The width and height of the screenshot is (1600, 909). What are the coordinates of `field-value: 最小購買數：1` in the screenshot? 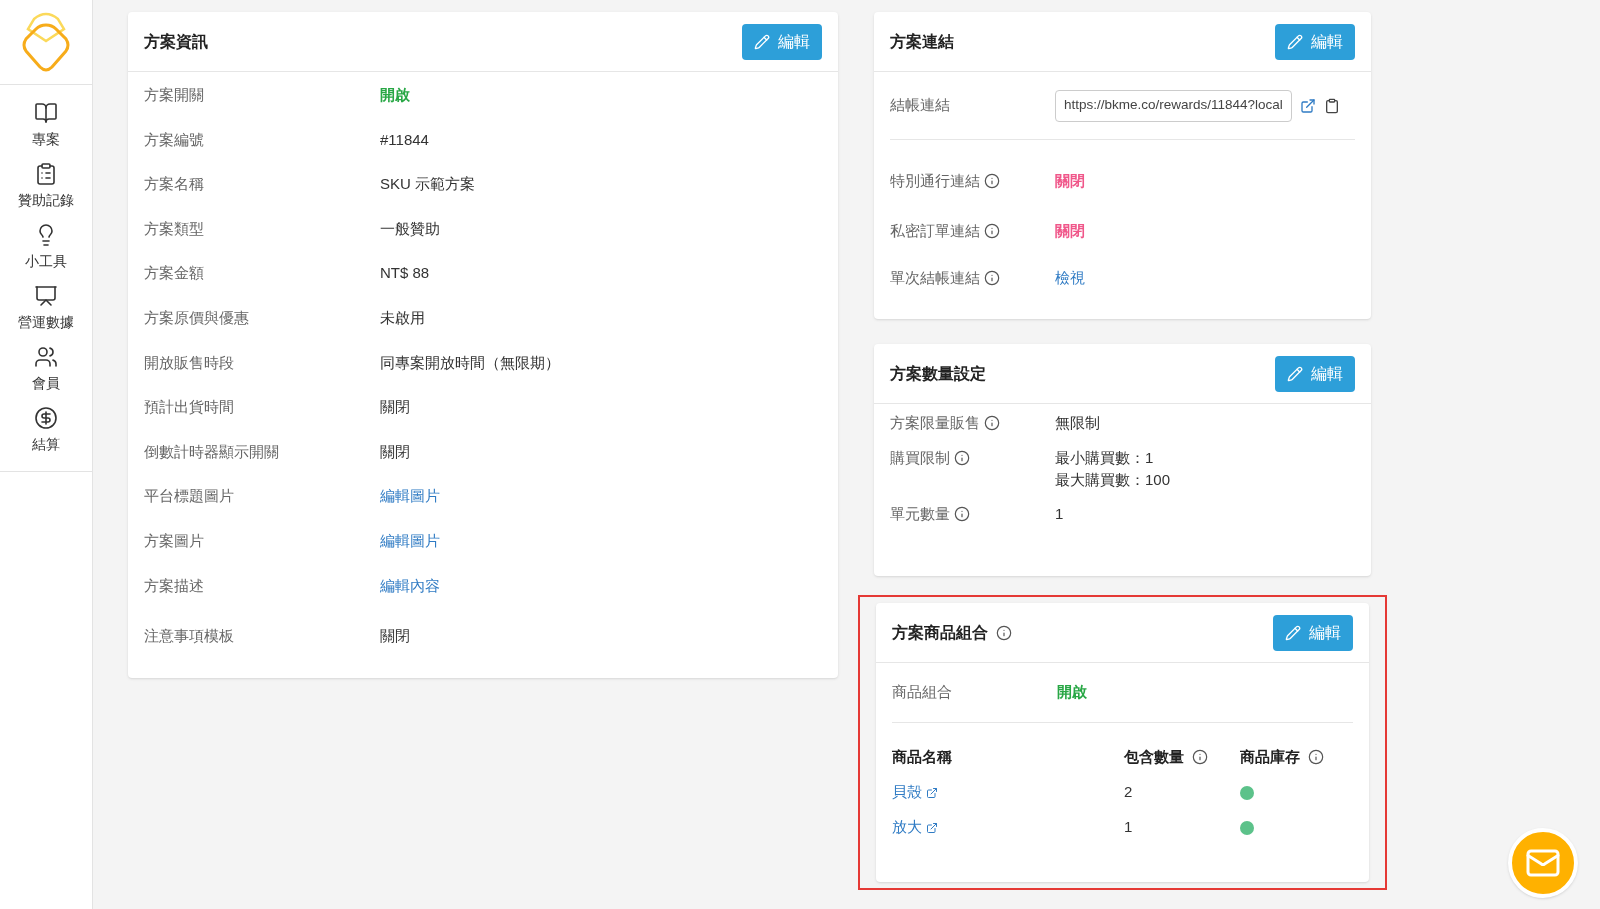 It's located at (1105, 457).